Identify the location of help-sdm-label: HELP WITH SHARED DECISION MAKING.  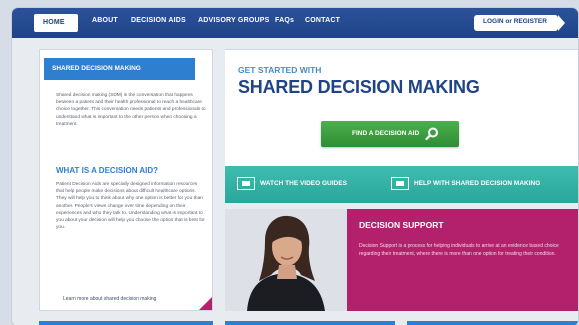
(477, 183).